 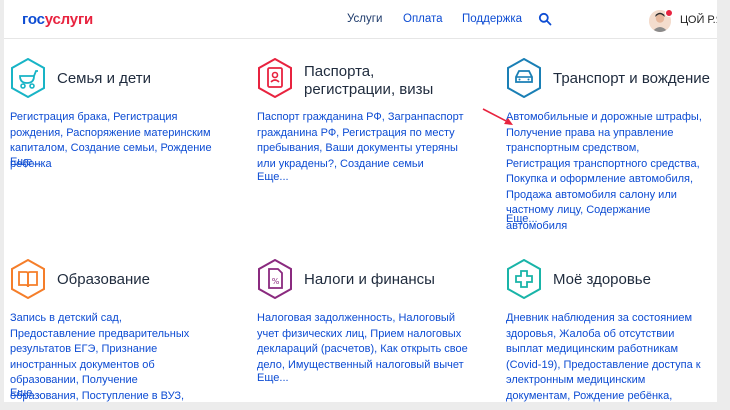 What do you see at coordinates (497, 116) in the screenshot?
I see `annotation-arrow-icon` at bounding box center [497, 116].